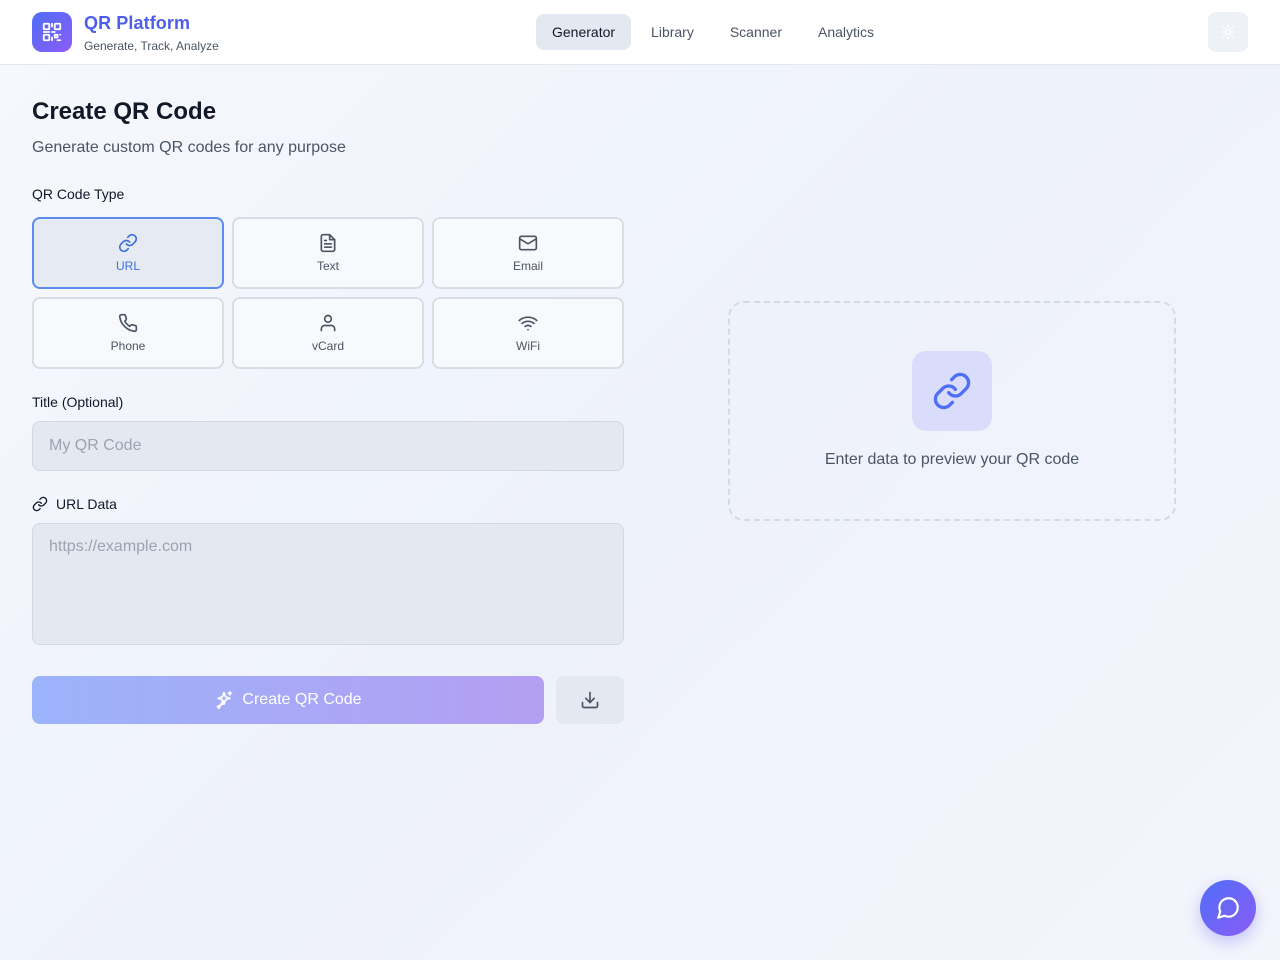 The image size is (1280, 960). Describe the element at coordinates (584, 32) in the screenshot. I see `nav-tab-generator: Generator` at that location.